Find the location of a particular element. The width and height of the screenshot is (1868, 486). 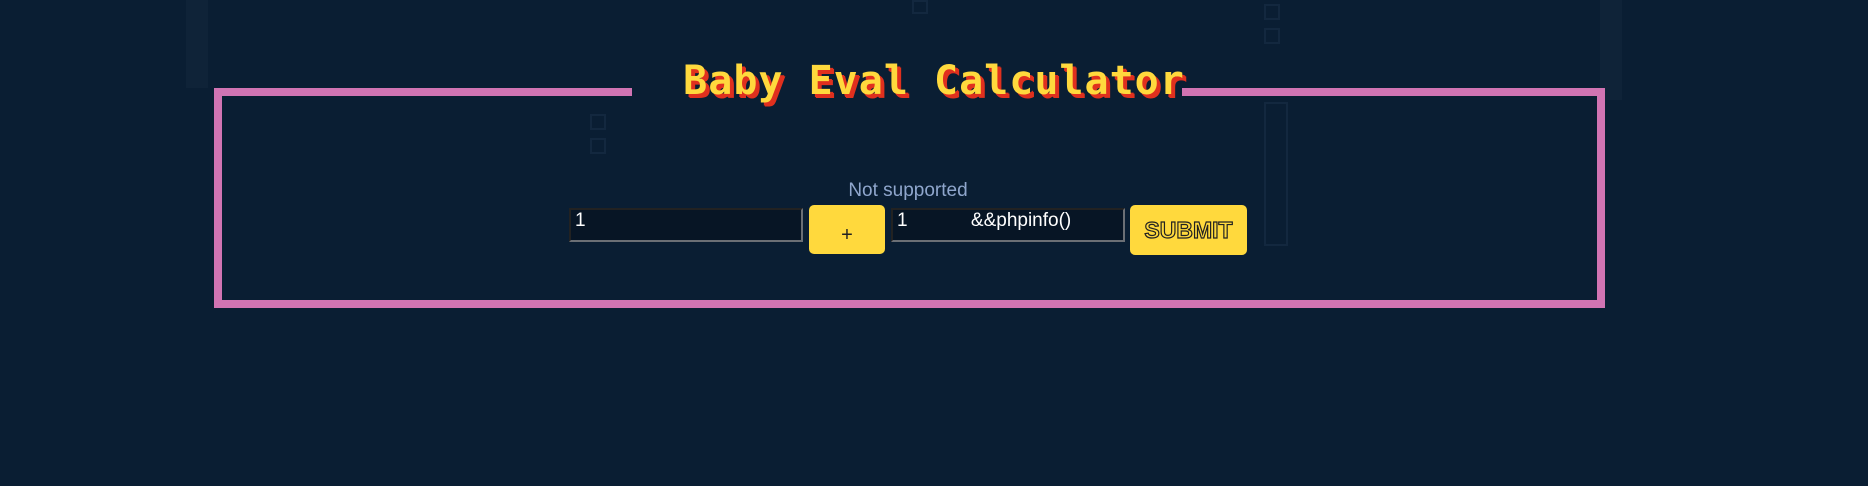

operand2-input: 1 &&phpinfo() is located at coordinates (1008, 225).